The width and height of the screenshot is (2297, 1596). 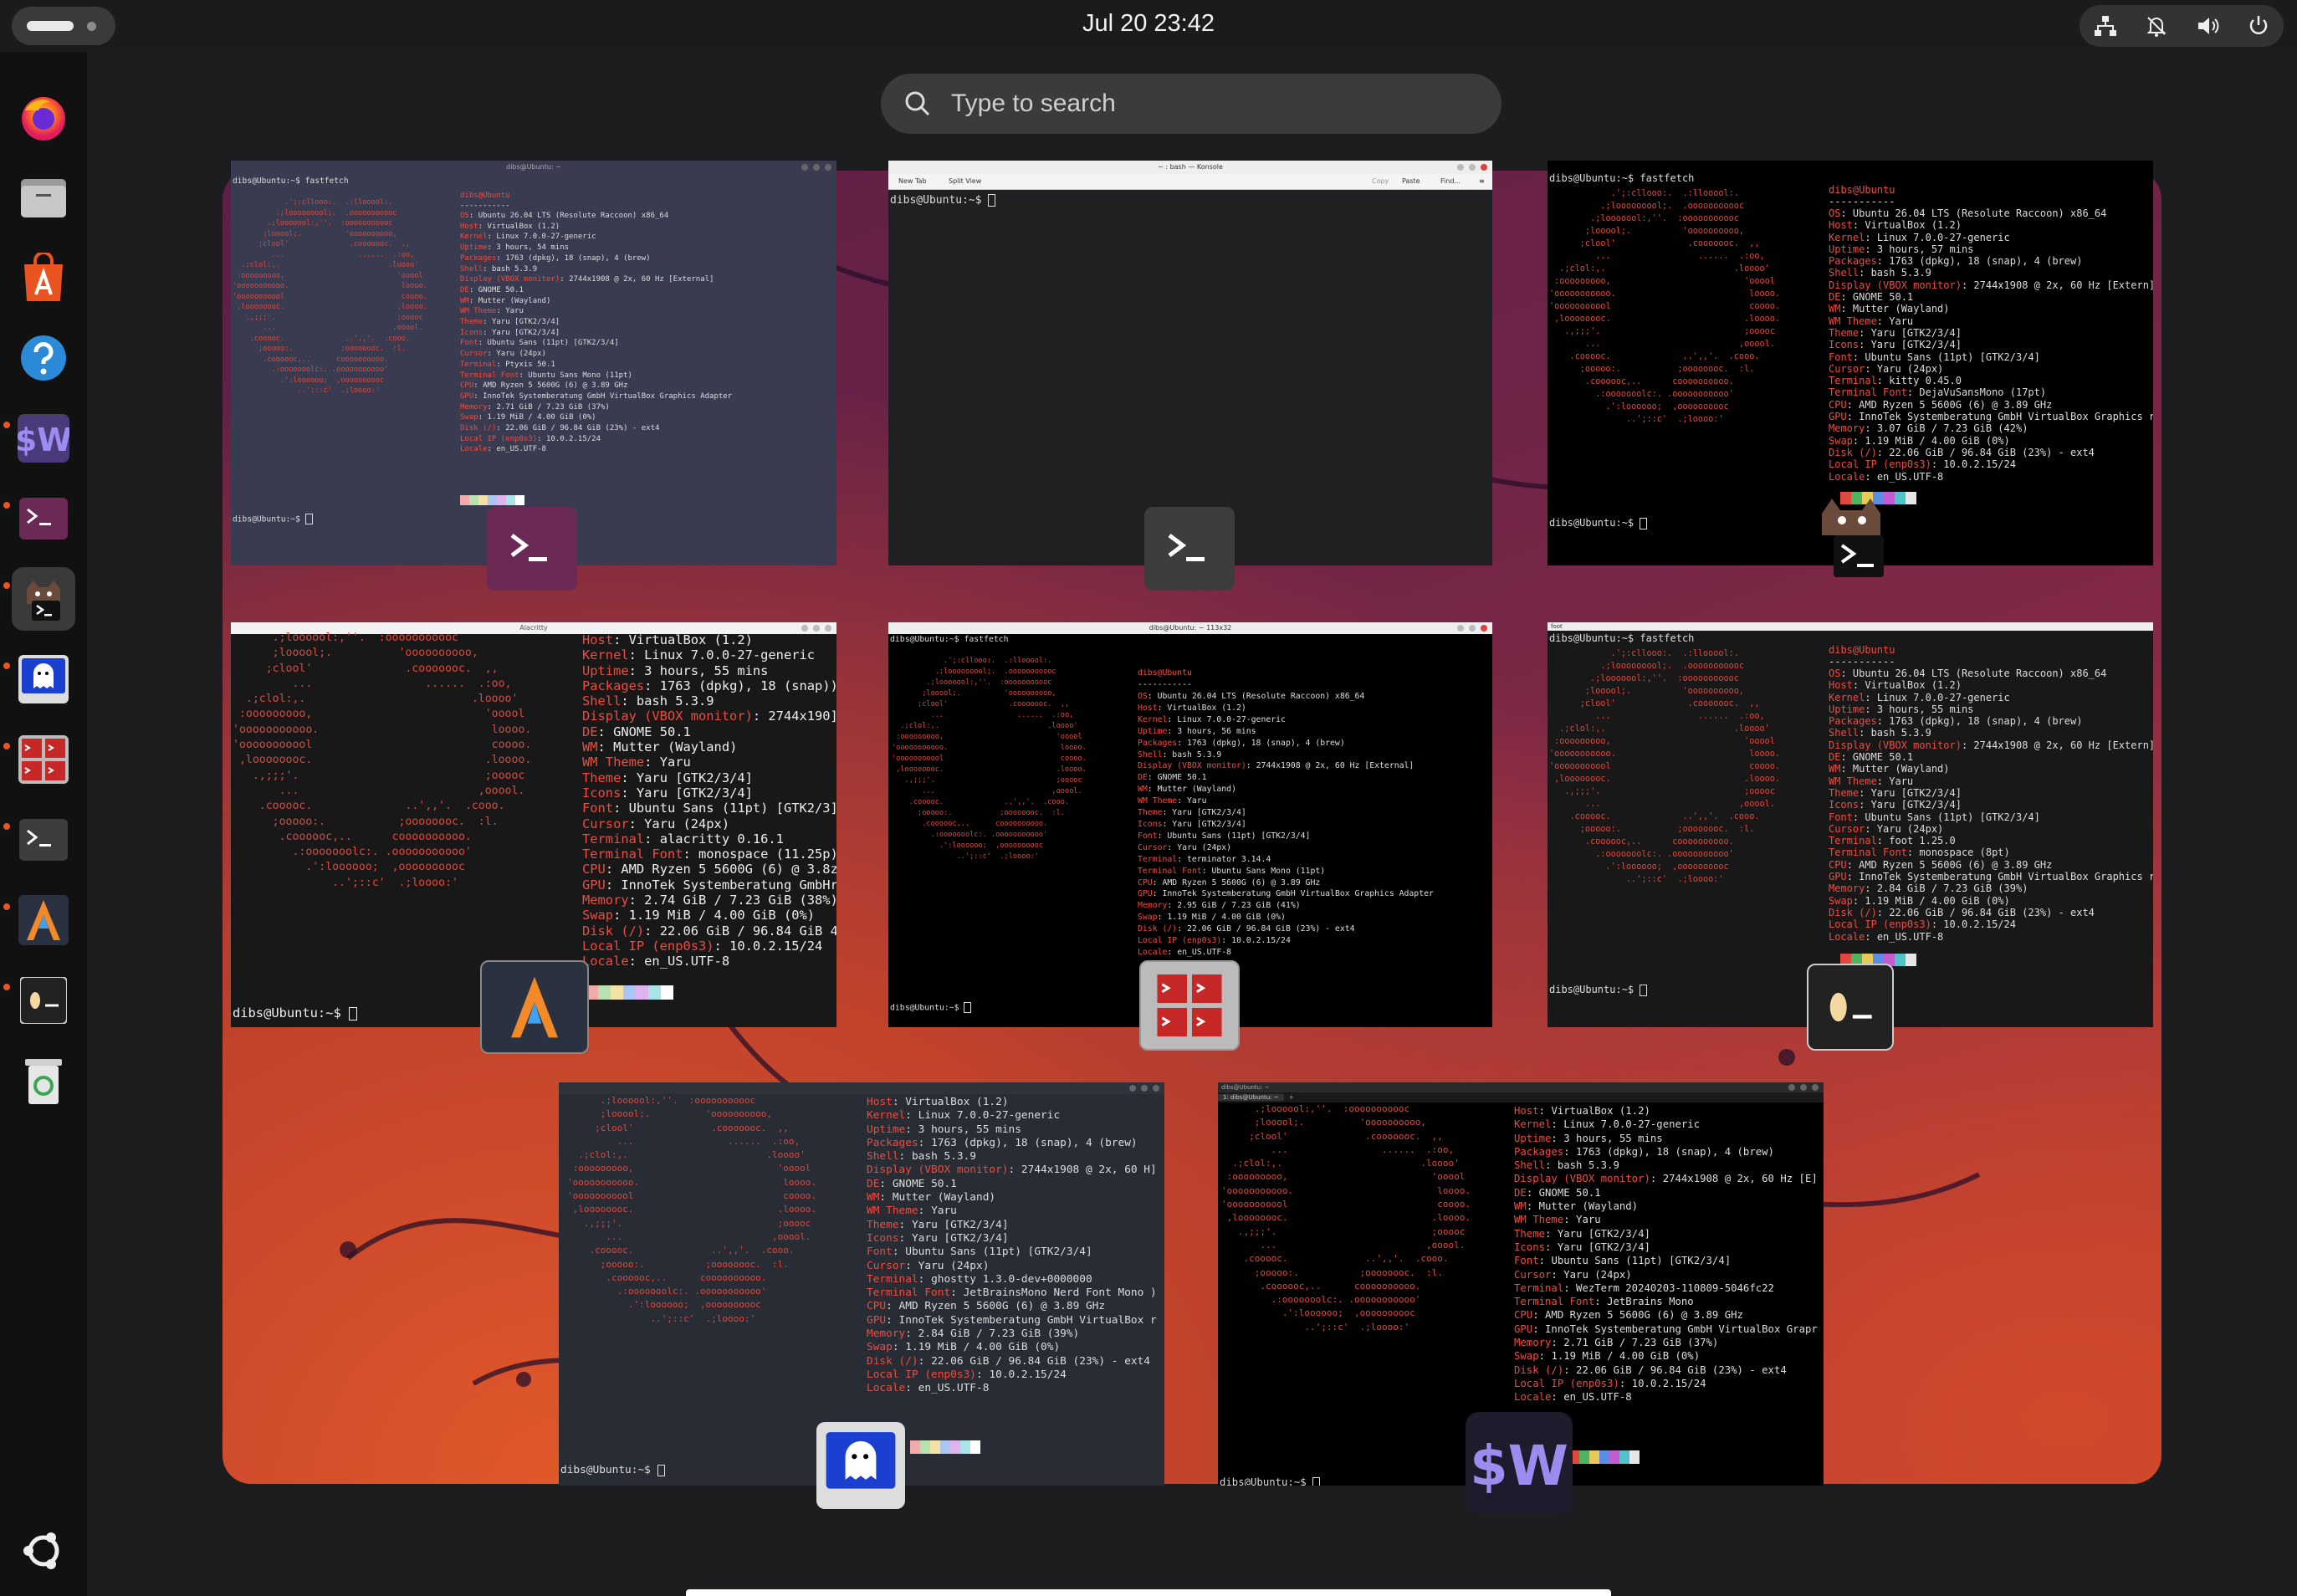 I want to click on fetch-key: Font, so click(x=469, y=344).